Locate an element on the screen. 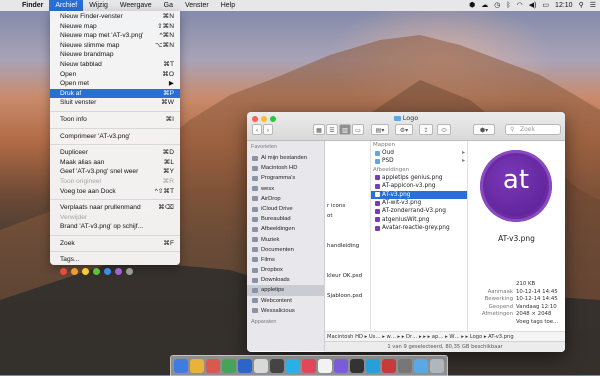 The height and width of the screenshot is (376, 600). menu-item: Geef 'AT-v3.png' snel weer ⌘Y is located at coordinates (115, 172).